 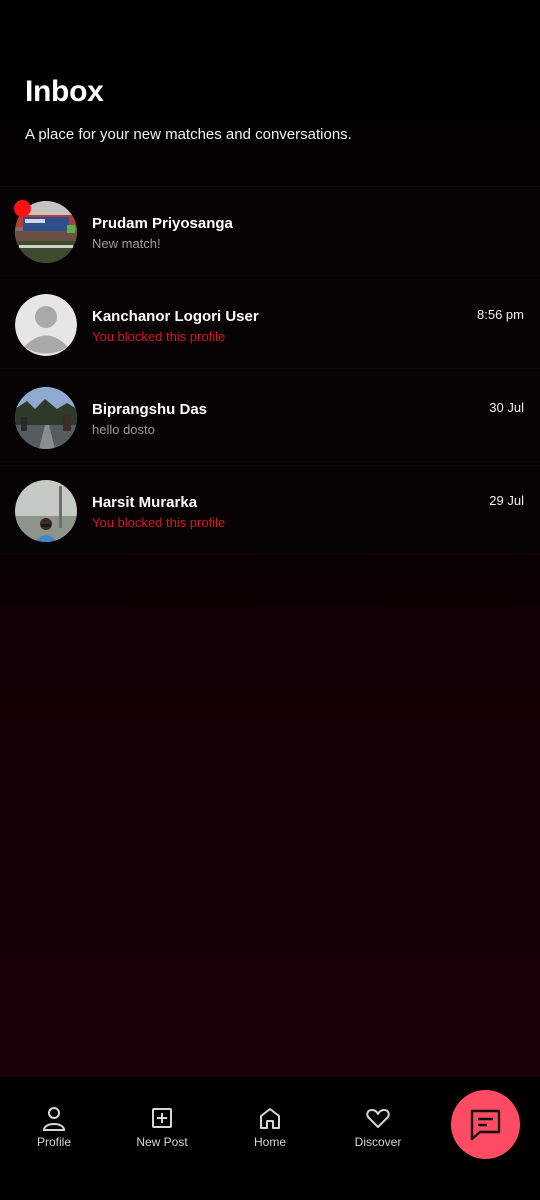 I want to click on chat-fab-button, so click(x=485, y=1124).